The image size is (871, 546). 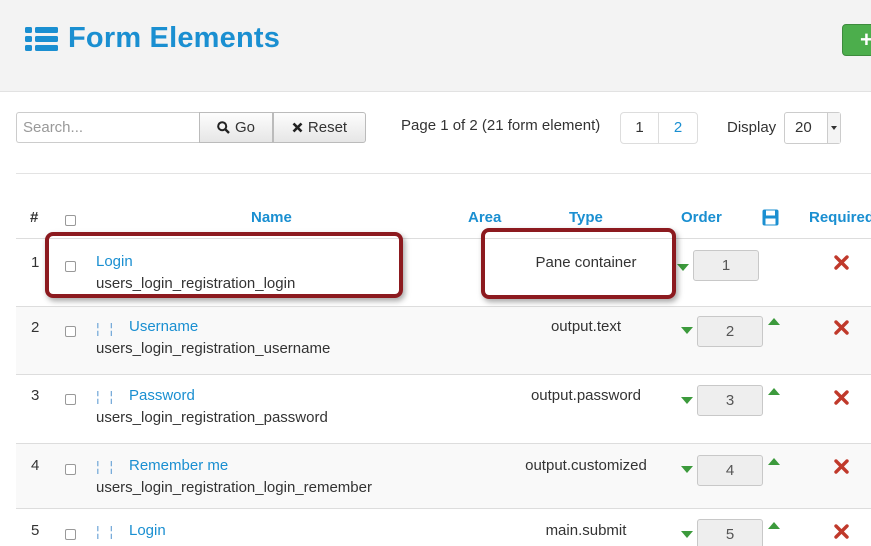 I want to click on row-number: 1, so click(x=35, y=262).